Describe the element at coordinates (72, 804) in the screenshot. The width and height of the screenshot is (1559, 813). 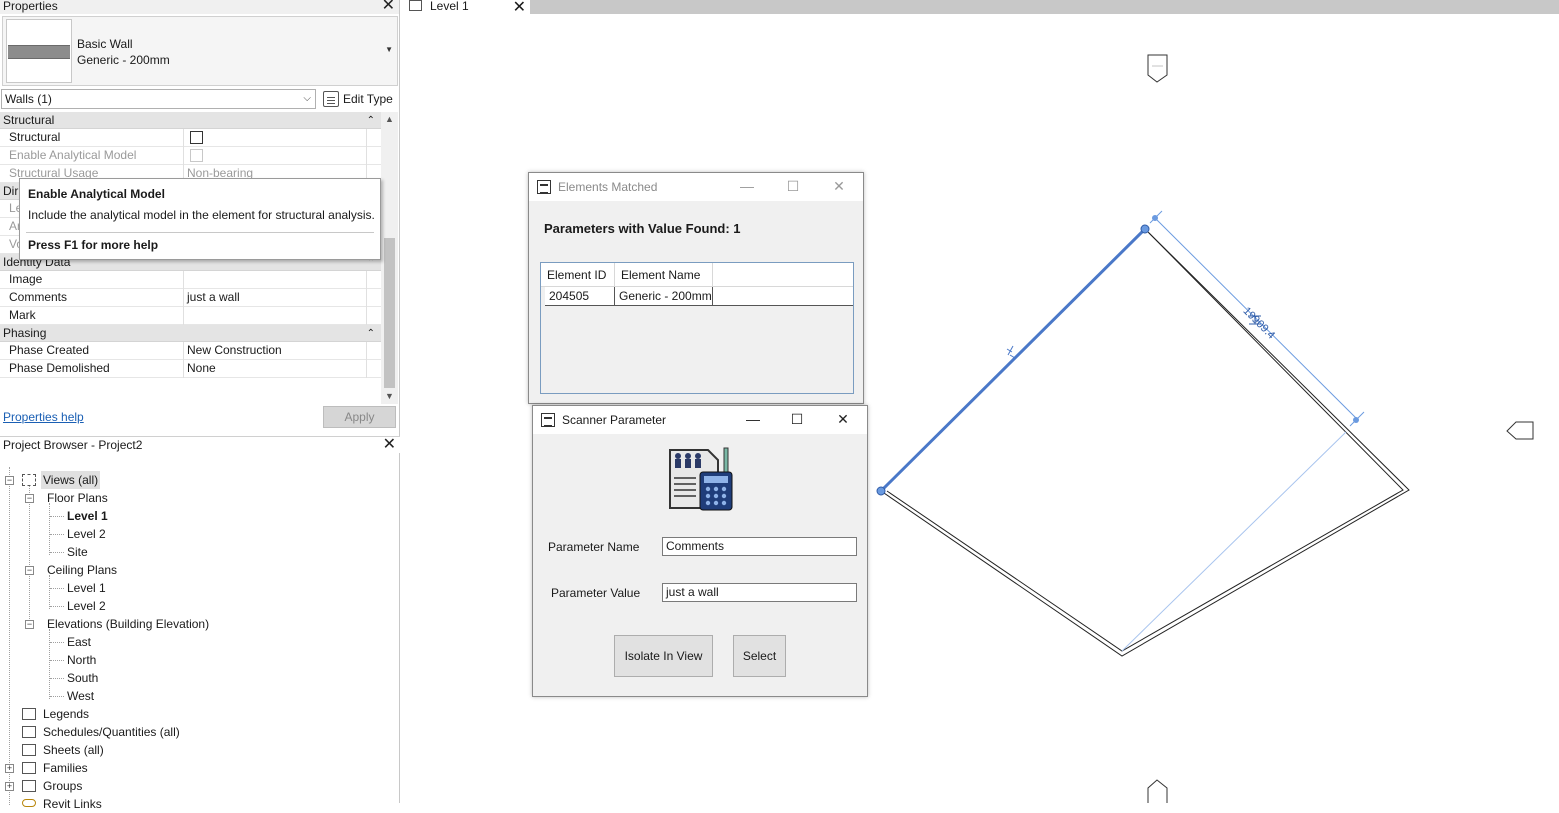
I see `tree-revit-links: Revit Links` at that location.